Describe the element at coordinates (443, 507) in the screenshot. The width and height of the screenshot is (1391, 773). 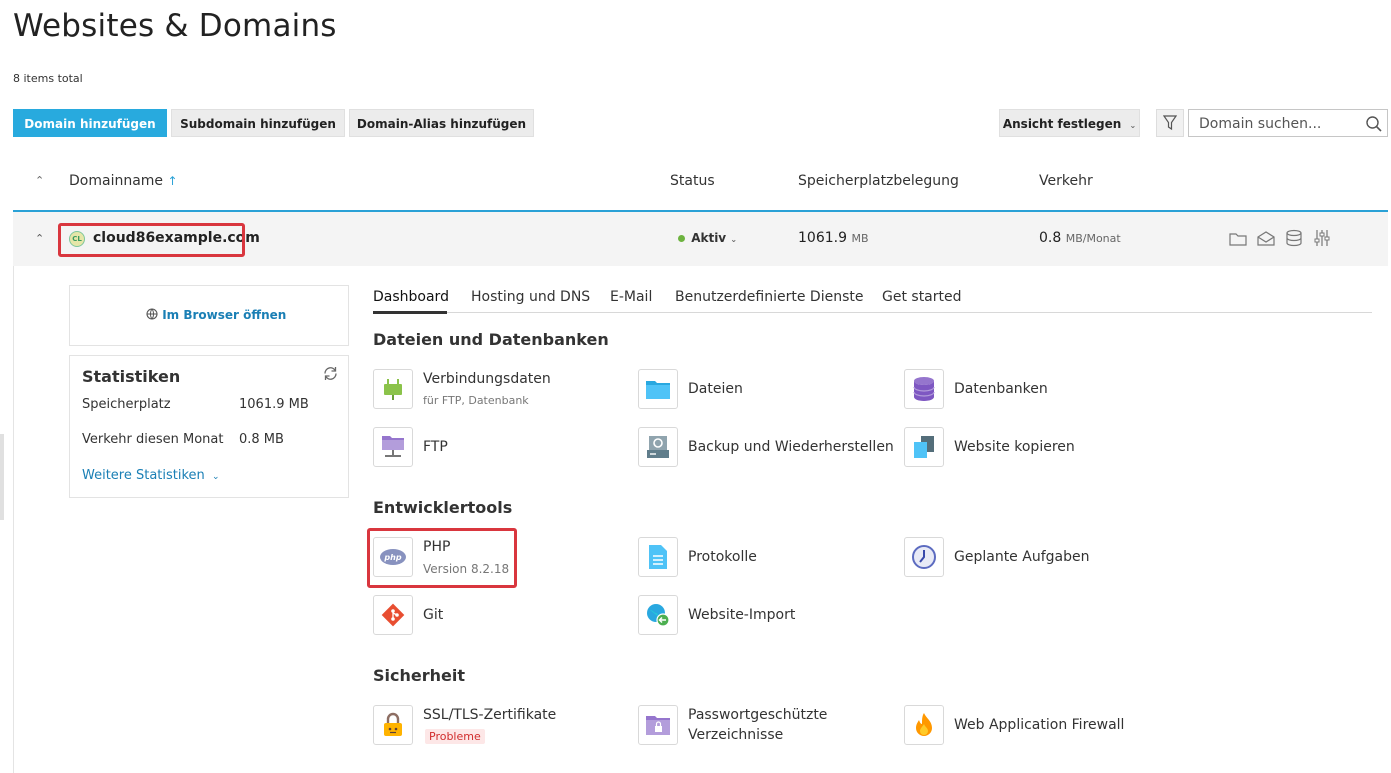
I see `section-title-dev: Entwicklertools` at that location.